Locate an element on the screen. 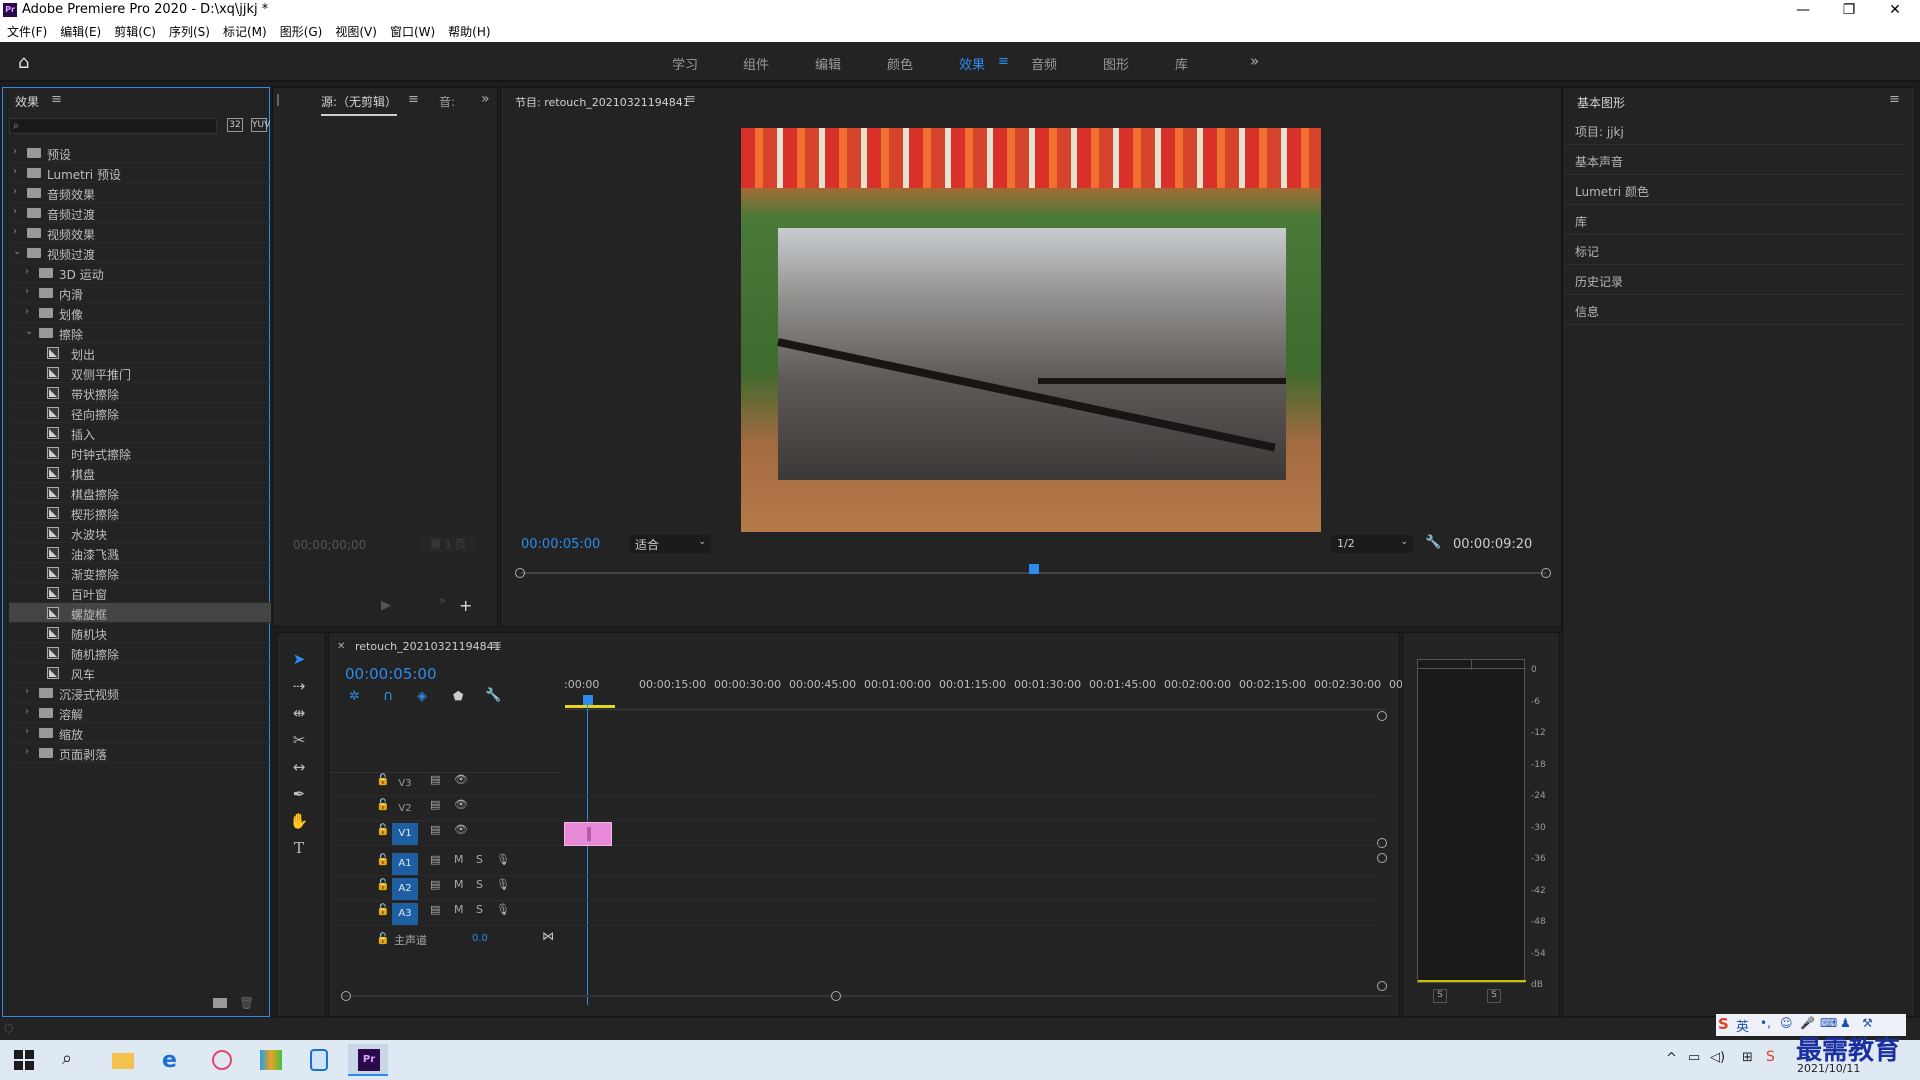 Image resolution: width=1920 pixels, height=1080 pixels. more-workspaces-icon: » is located at coordinates (1254, 61).